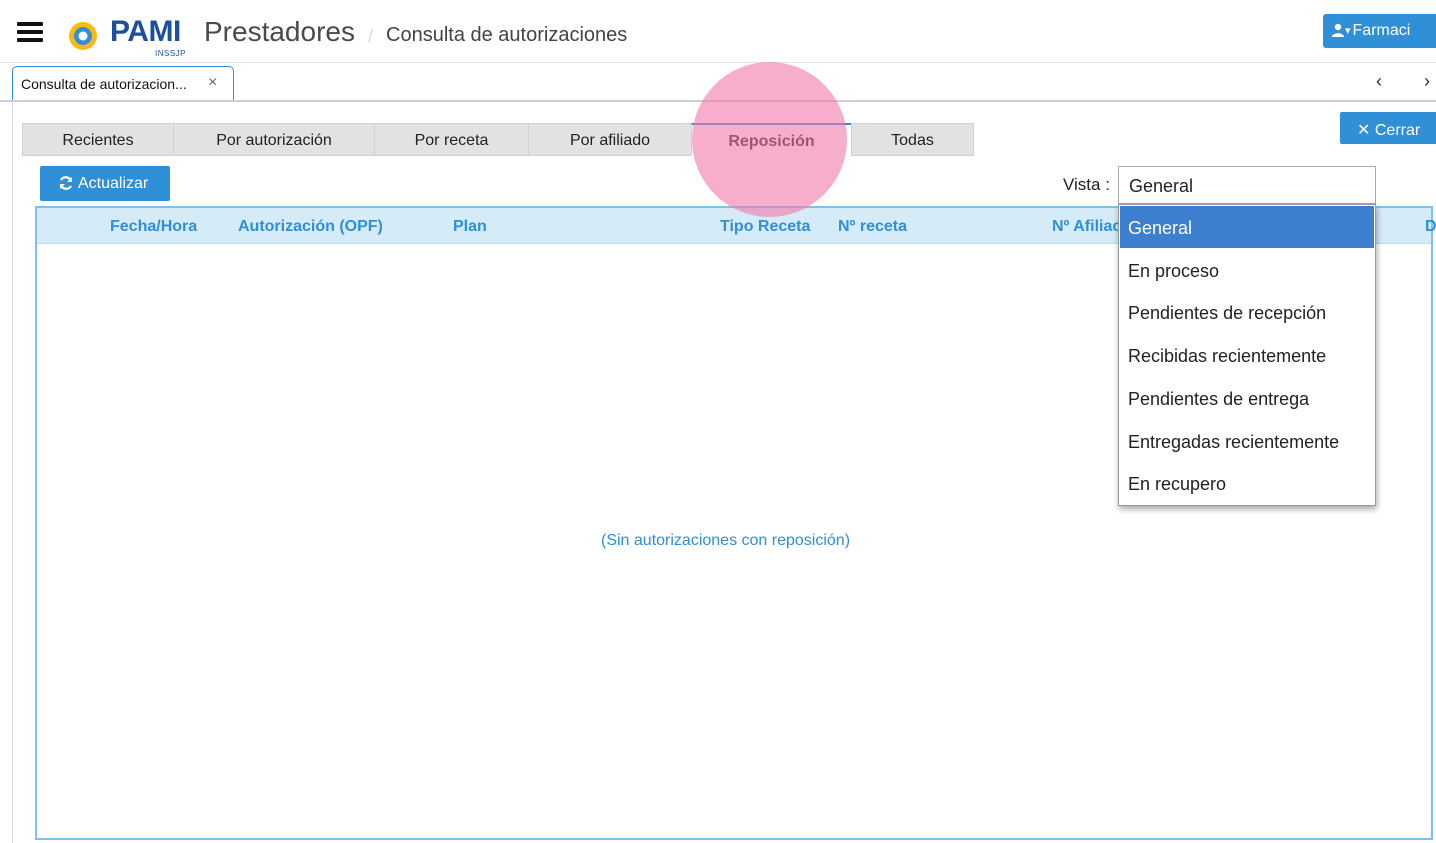 This screenshot has width=1436, height=843. Describe the element at coordinates (726, 540) in the screenshot. I see `empty-message: (Sin autorizaciones con reposición)` at that location.